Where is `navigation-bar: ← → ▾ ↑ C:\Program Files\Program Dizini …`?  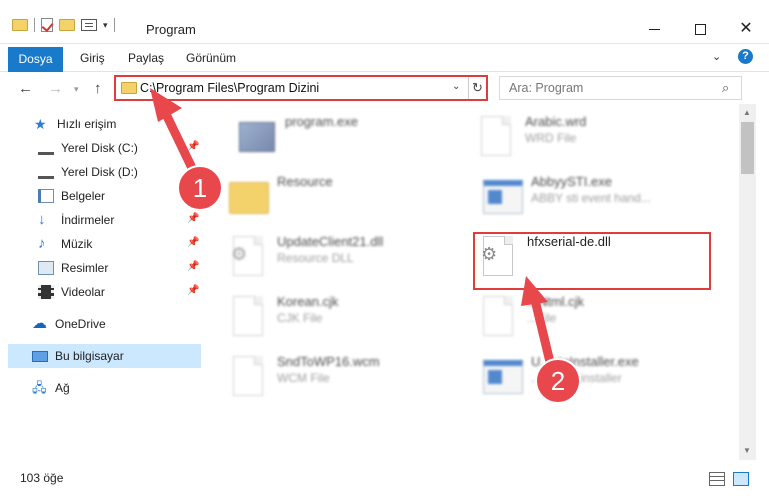 navigation-bar: ← → ▾ ↑ C:\Program Files\Program Dizini … is located at coordinates (384, 88).